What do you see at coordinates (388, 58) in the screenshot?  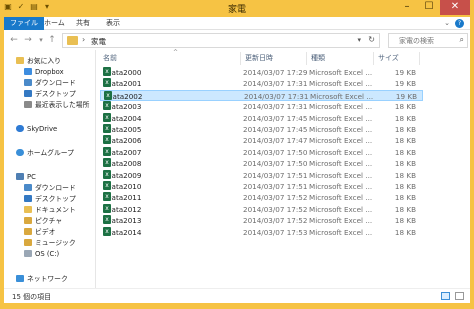 I see `column-header-size: サイズ` at bounding box center [388, 58].